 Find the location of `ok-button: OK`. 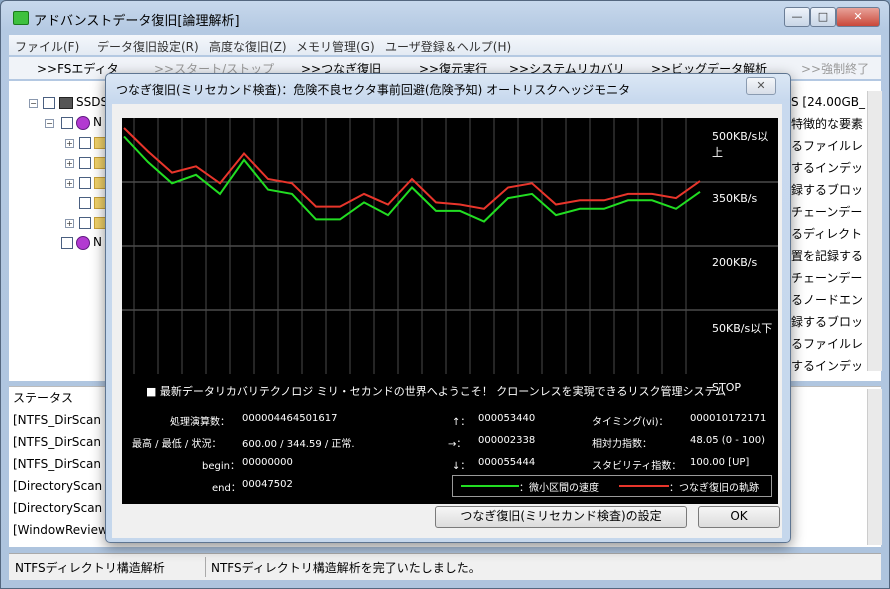

ok-button: OK is located at coordinates (739, 517).